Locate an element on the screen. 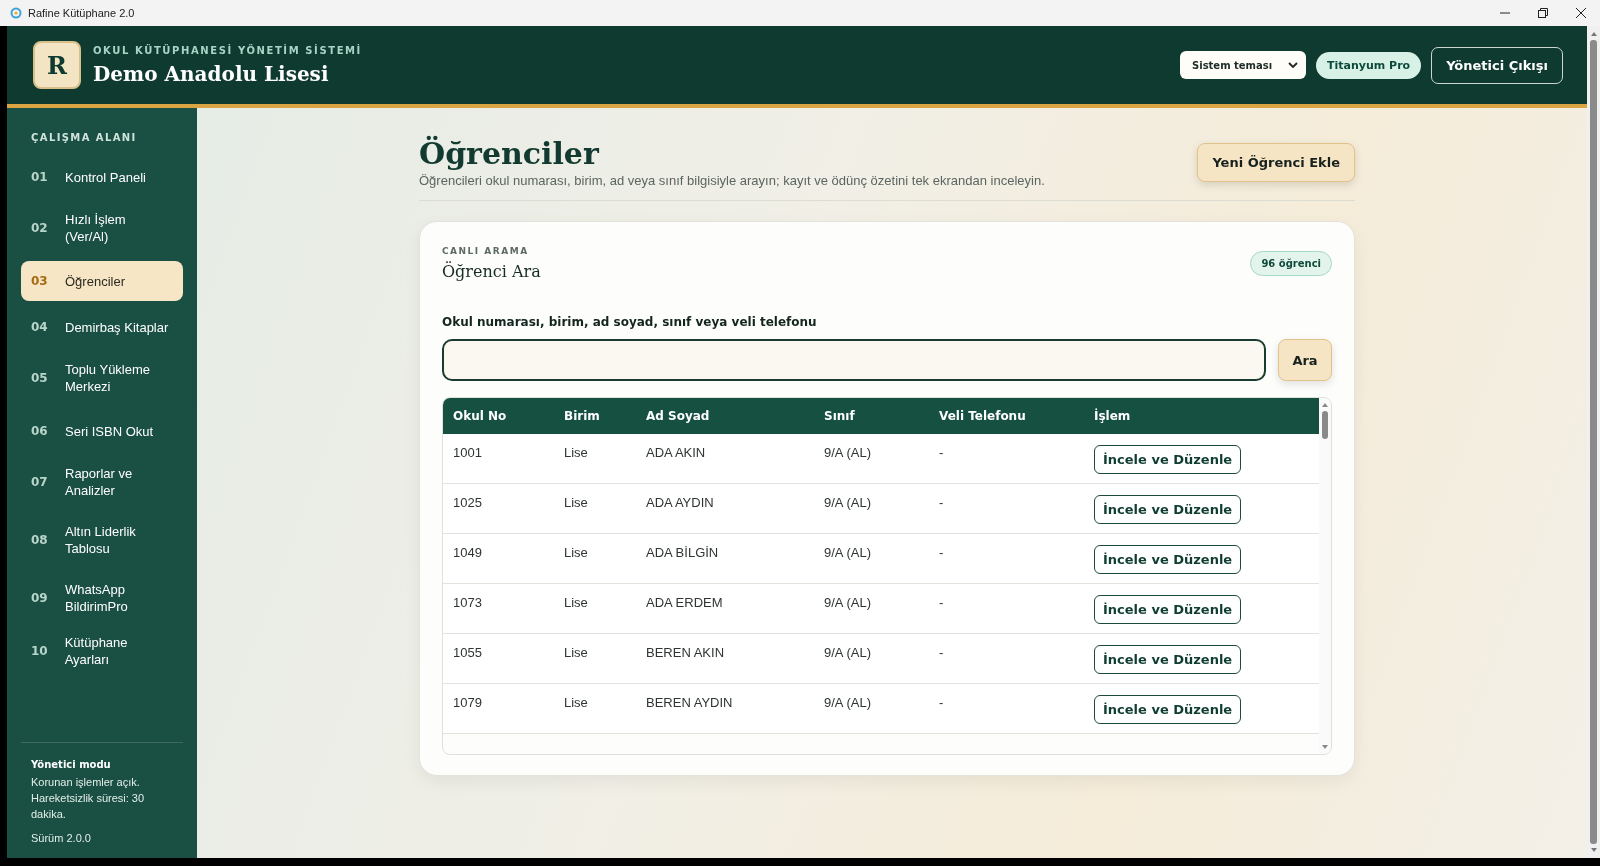  sidebar-item: 05 Toplu Yükleme Merkezi is located at coordinates (102, 378).